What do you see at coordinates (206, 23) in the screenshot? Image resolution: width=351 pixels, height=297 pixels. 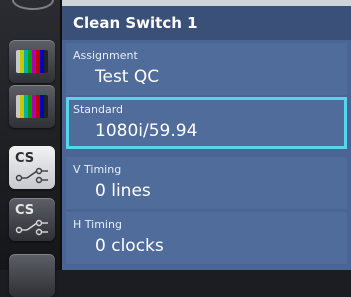 I see `panel-header: Clean Switch 1` at bounding box center [206, 23].